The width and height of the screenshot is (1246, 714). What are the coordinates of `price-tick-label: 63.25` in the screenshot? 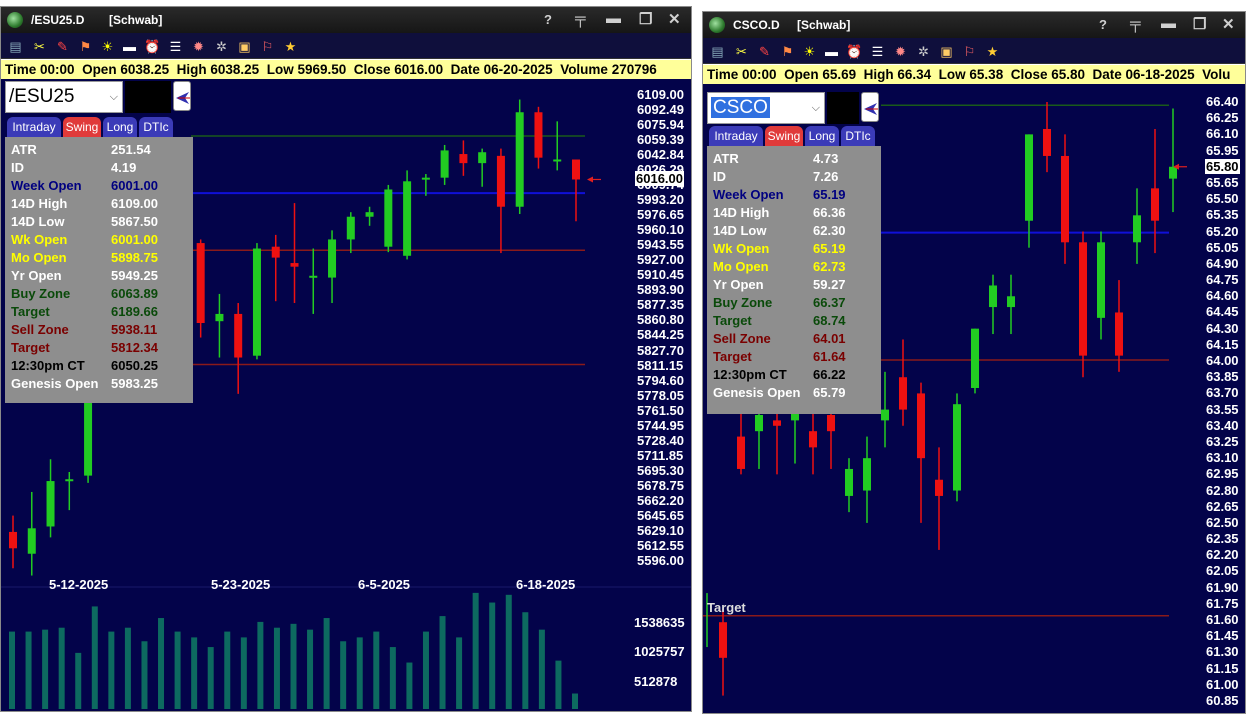 It's located at (1222, 441).